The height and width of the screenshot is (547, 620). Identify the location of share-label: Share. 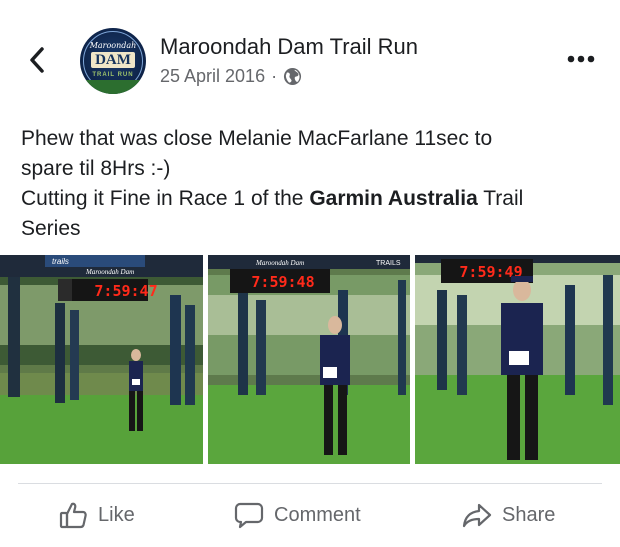
(529, 514).